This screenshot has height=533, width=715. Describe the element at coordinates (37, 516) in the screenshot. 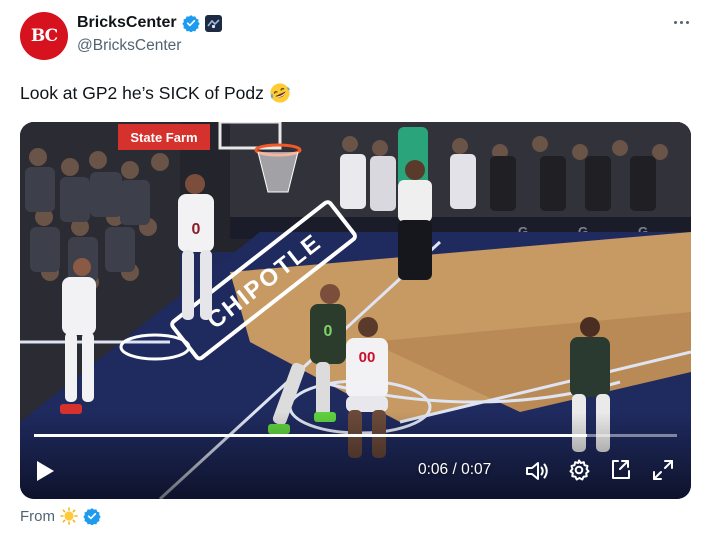

I see `from-label: From` at that location.